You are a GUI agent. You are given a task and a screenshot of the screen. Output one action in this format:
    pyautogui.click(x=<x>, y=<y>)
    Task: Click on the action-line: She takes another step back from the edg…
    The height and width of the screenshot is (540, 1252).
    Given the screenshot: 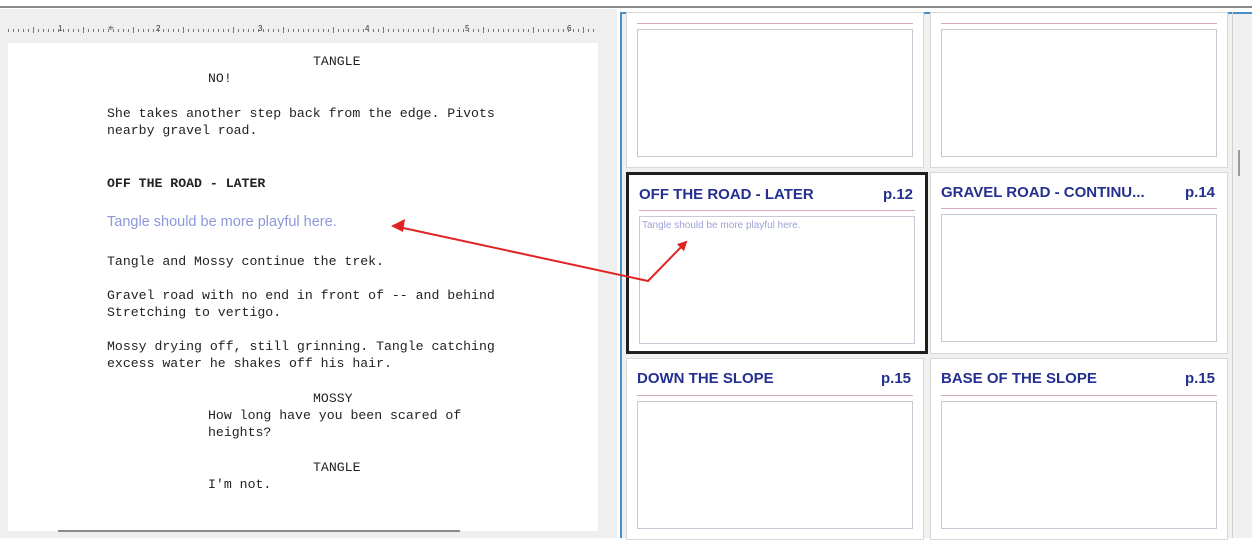 What is the action you would take?
    pyautogui.click(x=301, y=113)
    